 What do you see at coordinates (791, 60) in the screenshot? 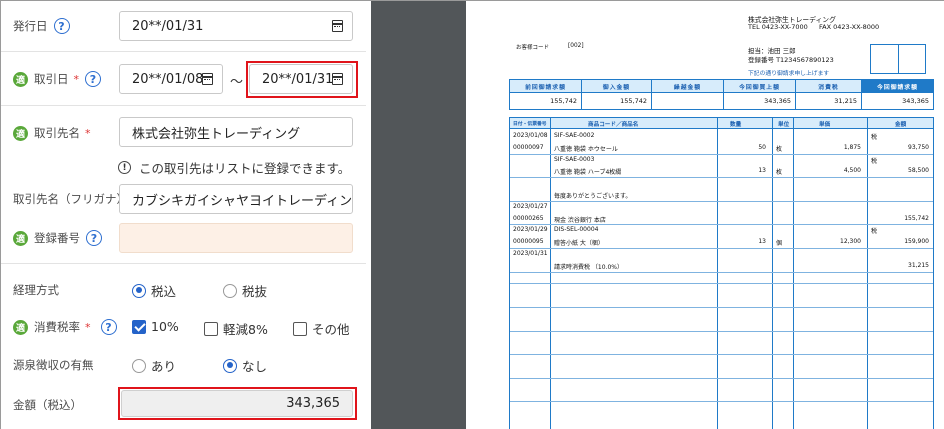
I see `registration-no: 登録番号 T1234567890123` at bounding box center [791, 60].